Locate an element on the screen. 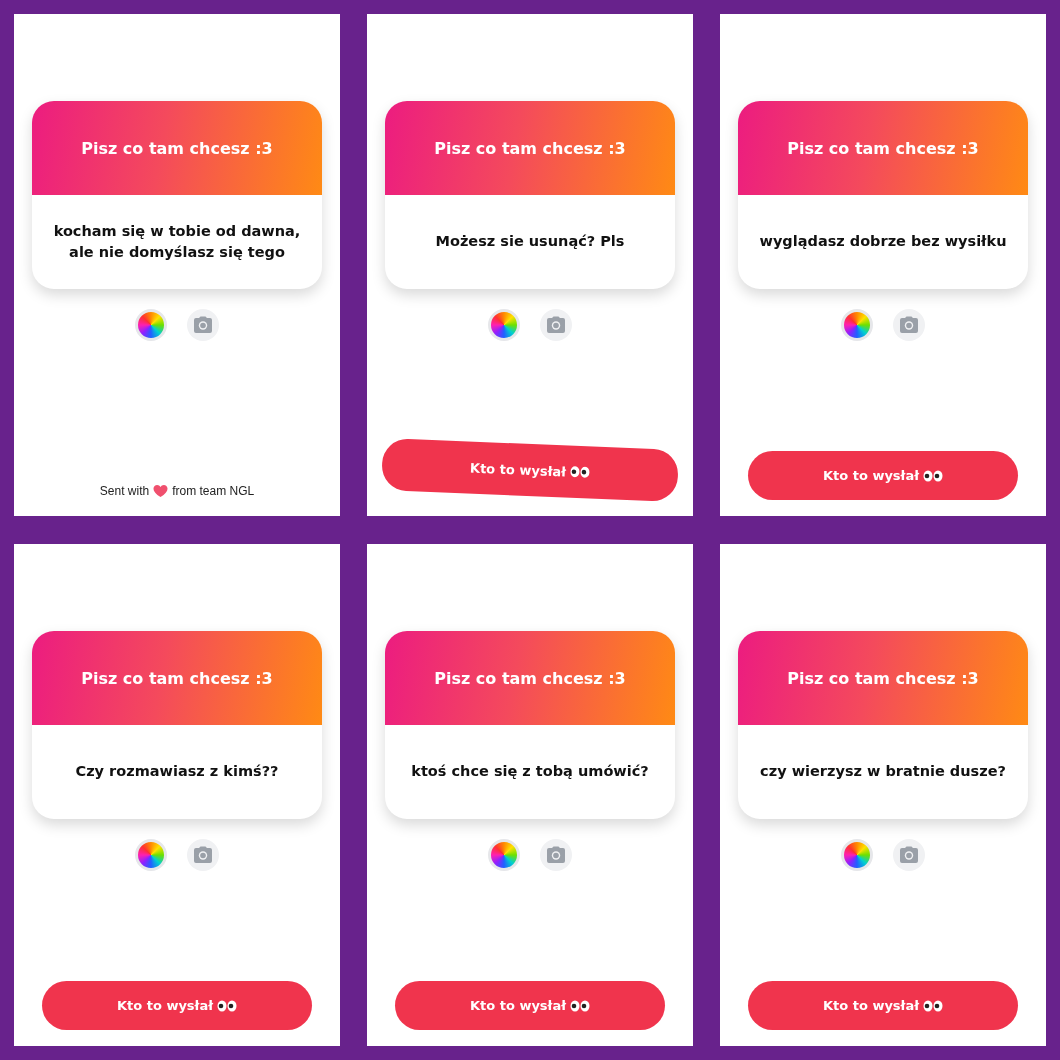 Image resolution: width=1060 pixels, height=1060 pixels. message-text: Czy rozmawiasz z kimś?? is located at coordinates (177, 772).